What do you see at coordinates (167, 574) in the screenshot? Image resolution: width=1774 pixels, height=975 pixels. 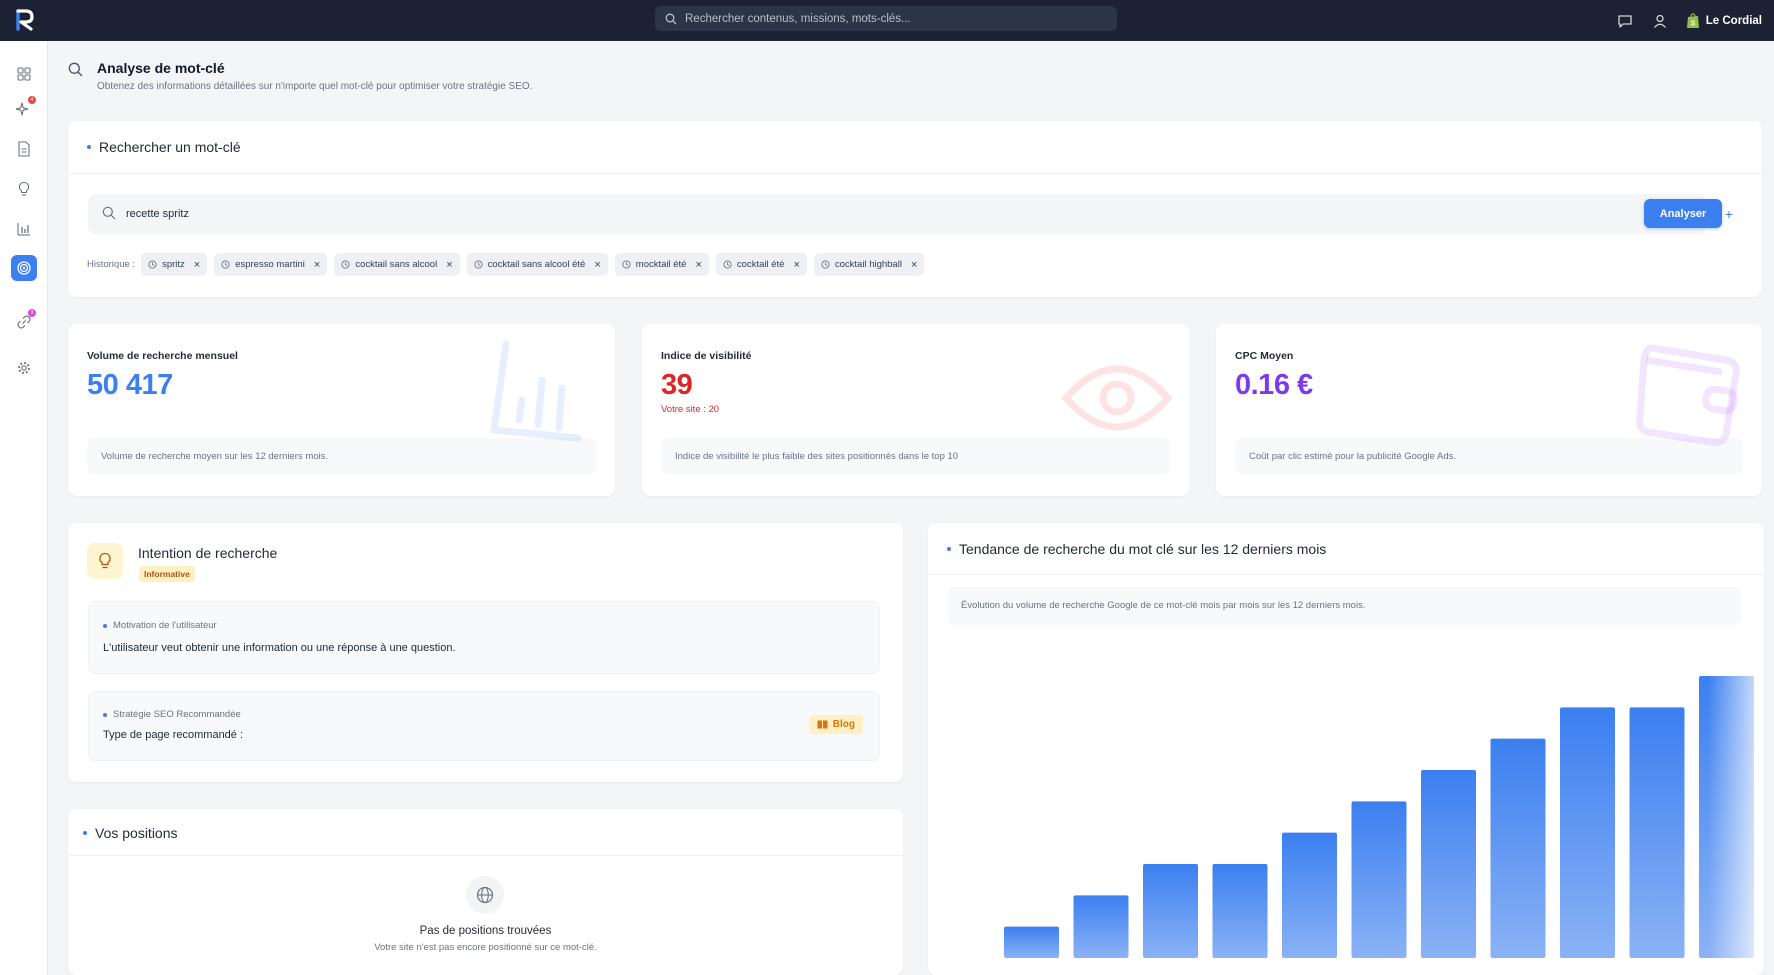 I see `intent-type-badge: Informative` at bounding box center [167, 574].